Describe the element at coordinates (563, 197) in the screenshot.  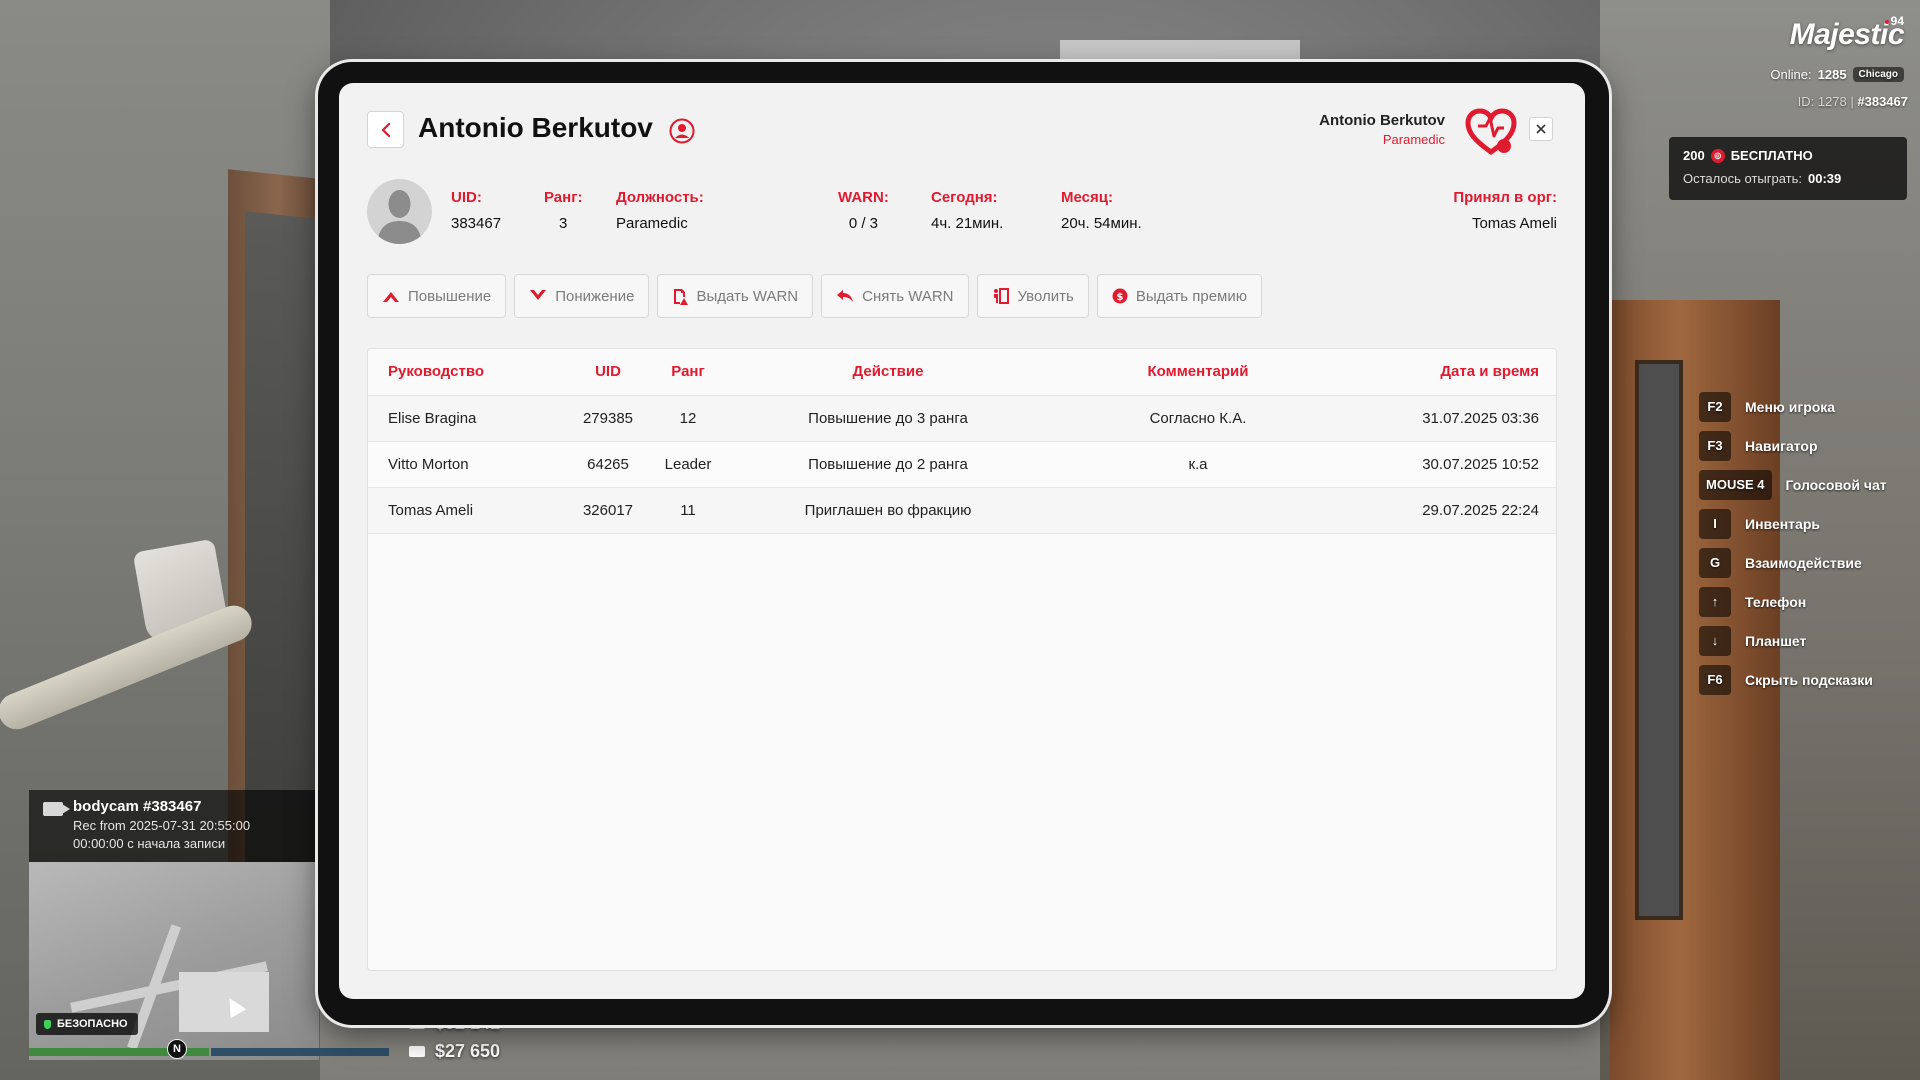
I see `stat-rank-label: Ранг:` at that location.